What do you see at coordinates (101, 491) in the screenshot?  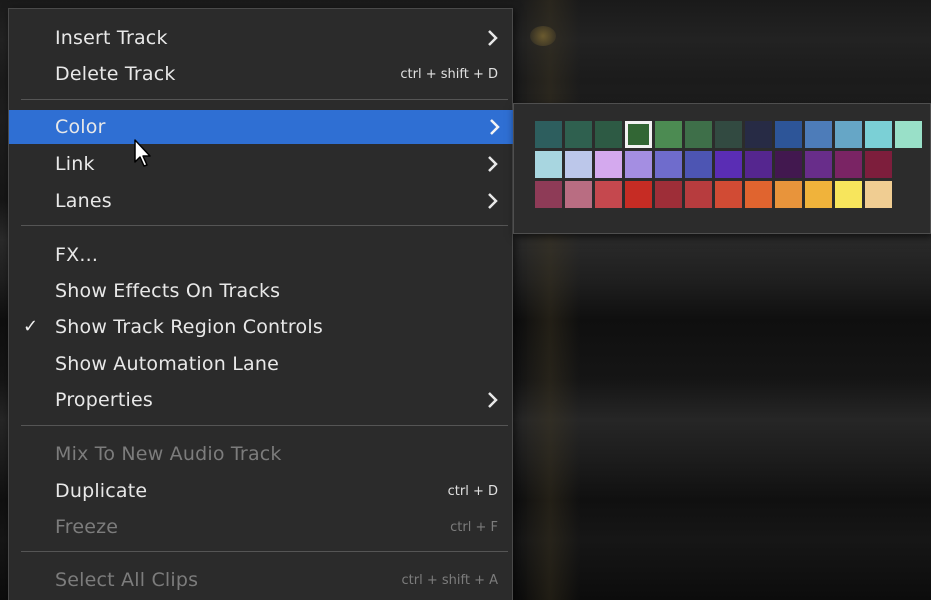 I see `menu-item-label: Duplicate` at bounding box center [101, 491].